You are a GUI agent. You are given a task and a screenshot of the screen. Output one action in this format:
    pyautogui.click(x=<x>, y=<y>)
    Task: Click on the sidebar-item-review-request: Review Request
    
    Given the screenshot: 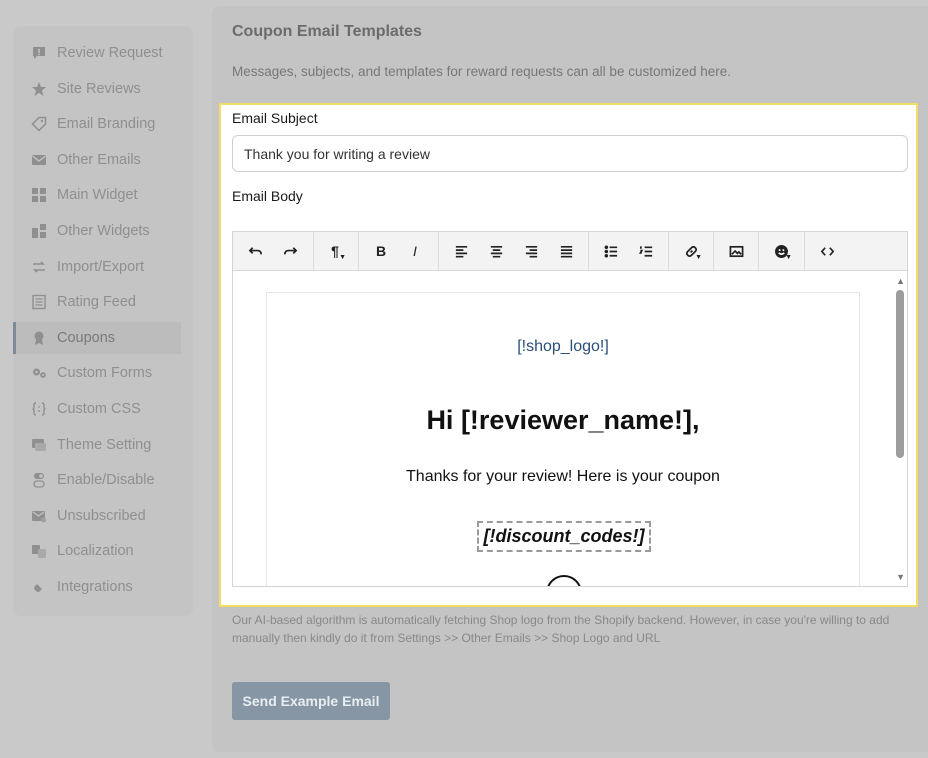 What is the action you would take?
    pyautogui.click(x=97, y=53)
    